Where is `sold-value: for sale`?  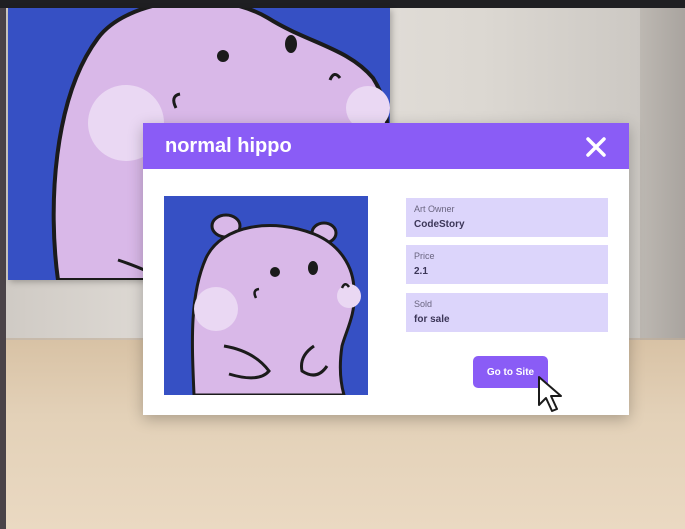 sold-value: for sale is located at coordinates (432, 319).